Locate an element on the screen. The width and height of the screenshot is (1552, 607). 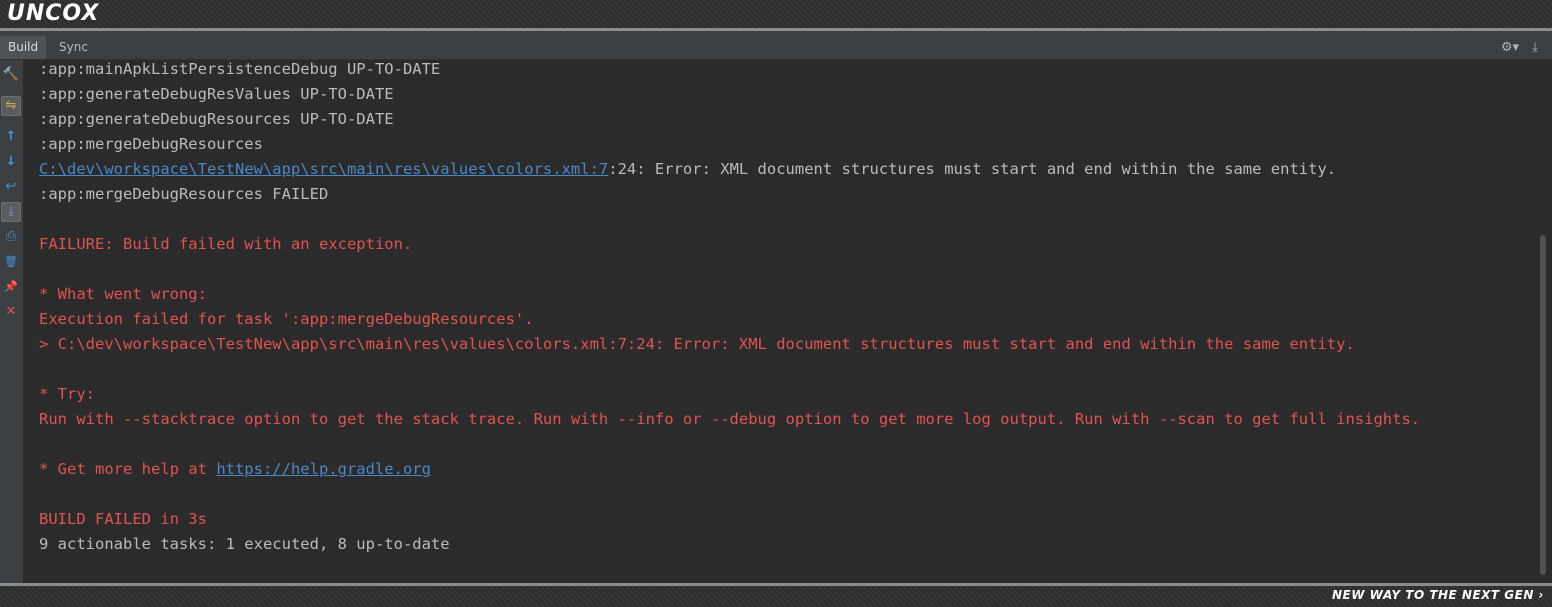
tab-sync: Sync is located at coordinates (73, 47).